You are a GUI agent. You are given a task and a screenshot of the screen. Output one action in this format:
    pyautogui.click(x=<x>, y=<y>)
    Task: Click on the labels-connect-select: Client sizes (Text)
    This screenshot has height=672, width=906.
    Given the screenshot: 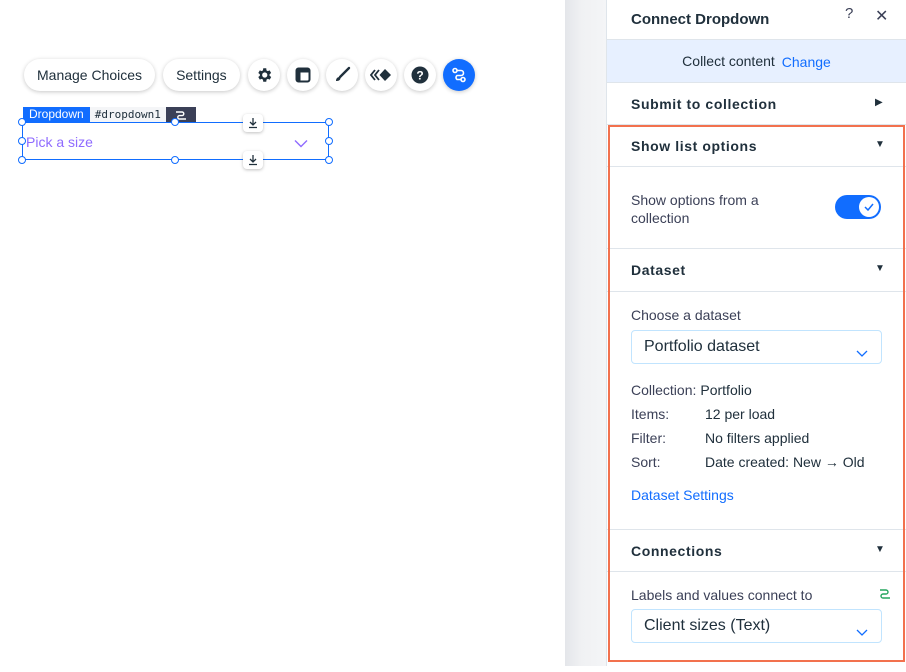 What is the action you would take?
    pyautogui.click(x=756, y=626)
    